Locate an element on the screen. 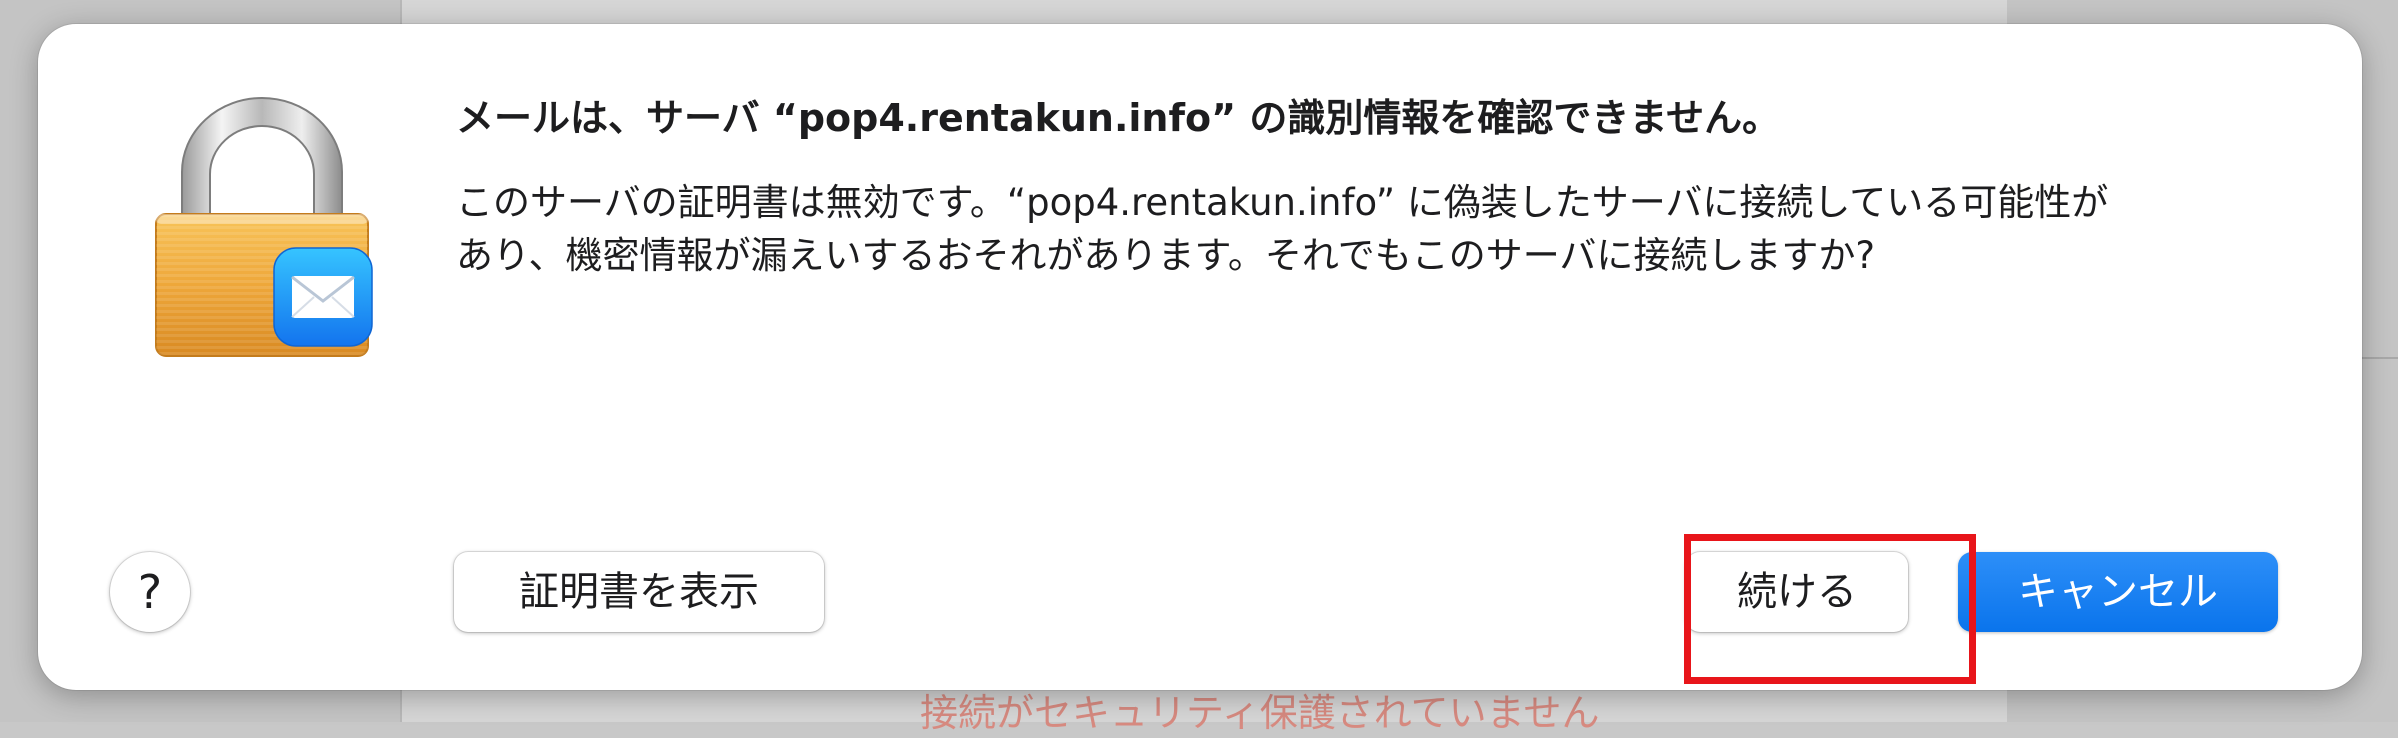  cancel-button: キャンセル is located at coordinates (2118, 592).